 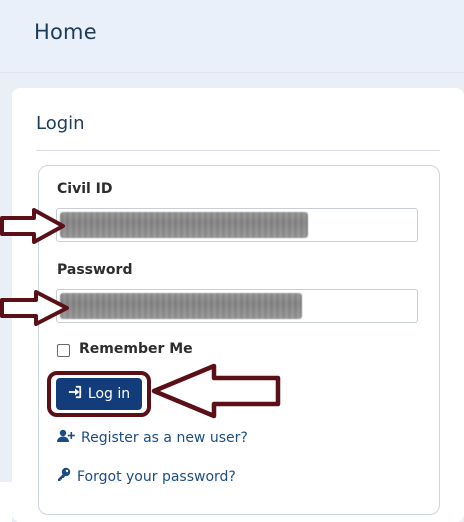 I want to click on top-header-bar: Home, so click(x=232, y=36).